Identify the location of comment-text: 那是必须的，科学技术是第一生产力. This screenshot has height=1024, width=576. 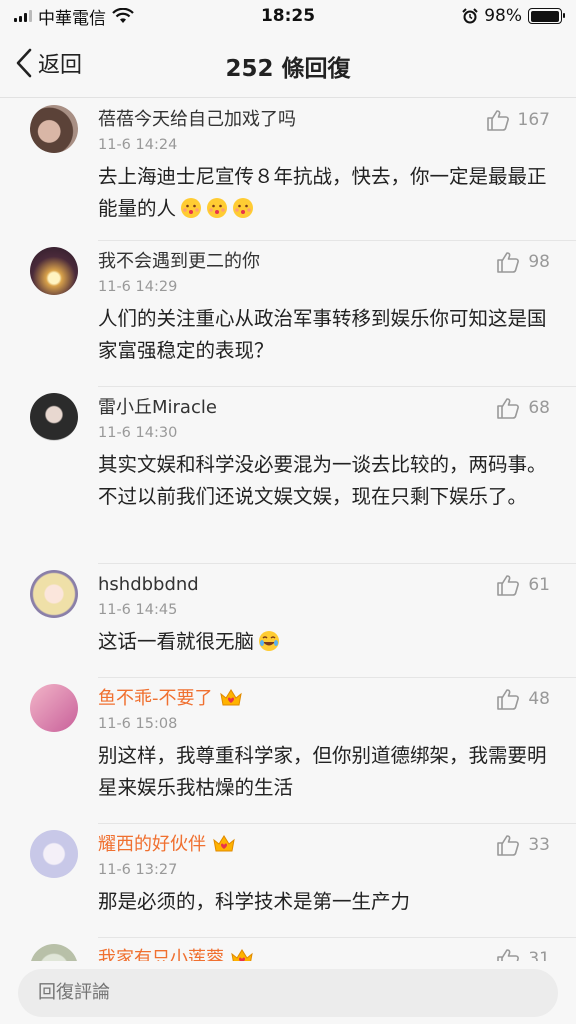
(324, 908).